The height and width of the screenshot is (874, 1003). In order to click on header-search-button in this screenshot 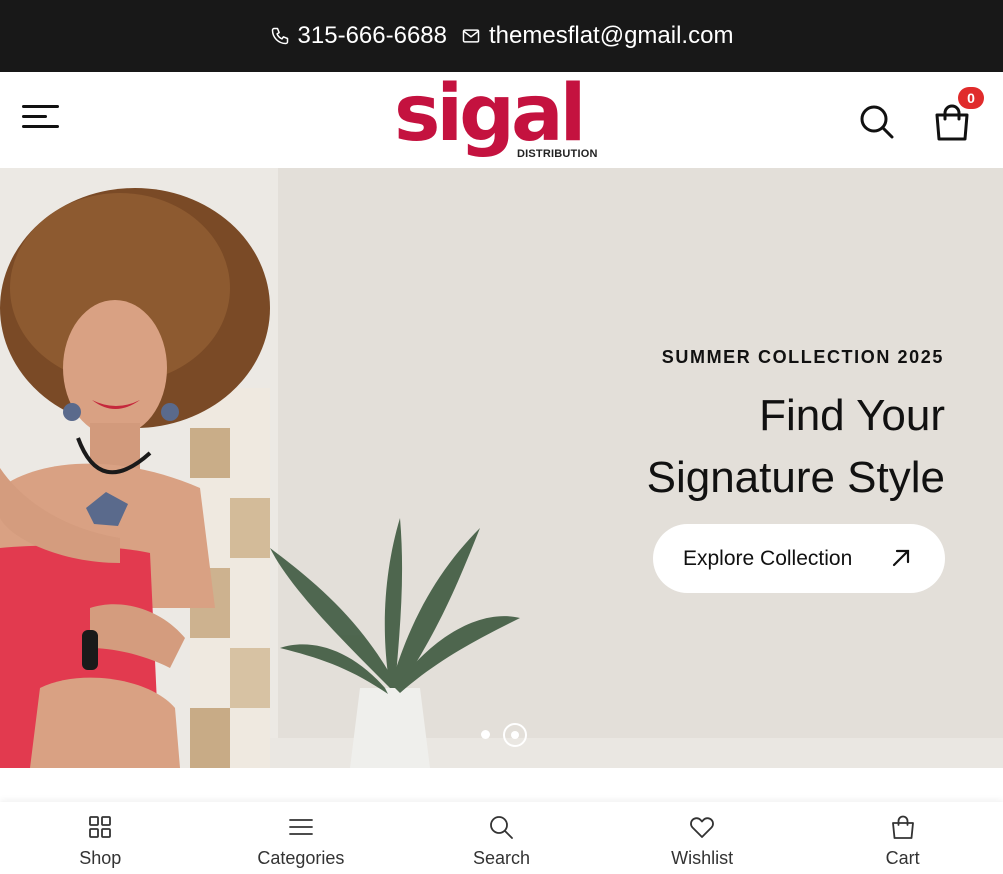, I will do `click(876, 121)`.